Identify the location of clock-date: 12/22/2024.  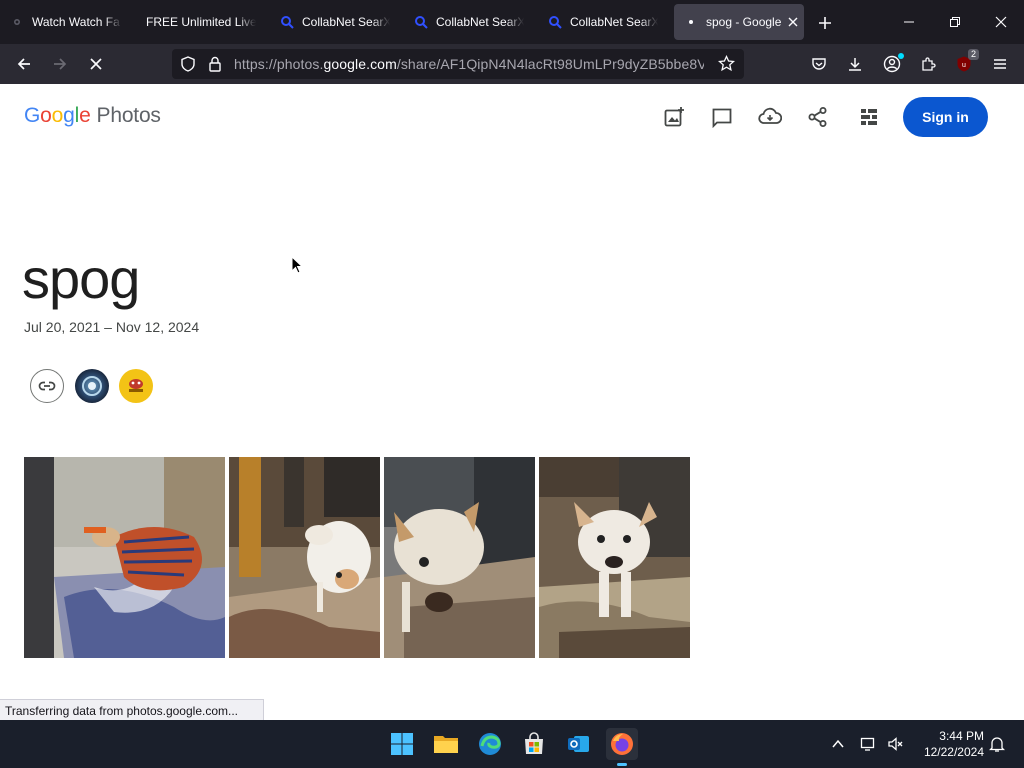
(953, 752).